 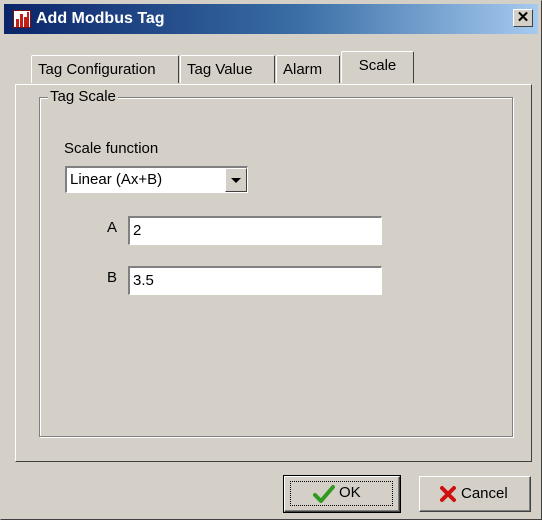 I want to click on tab-label: Scale, so click(x=377, y=65).